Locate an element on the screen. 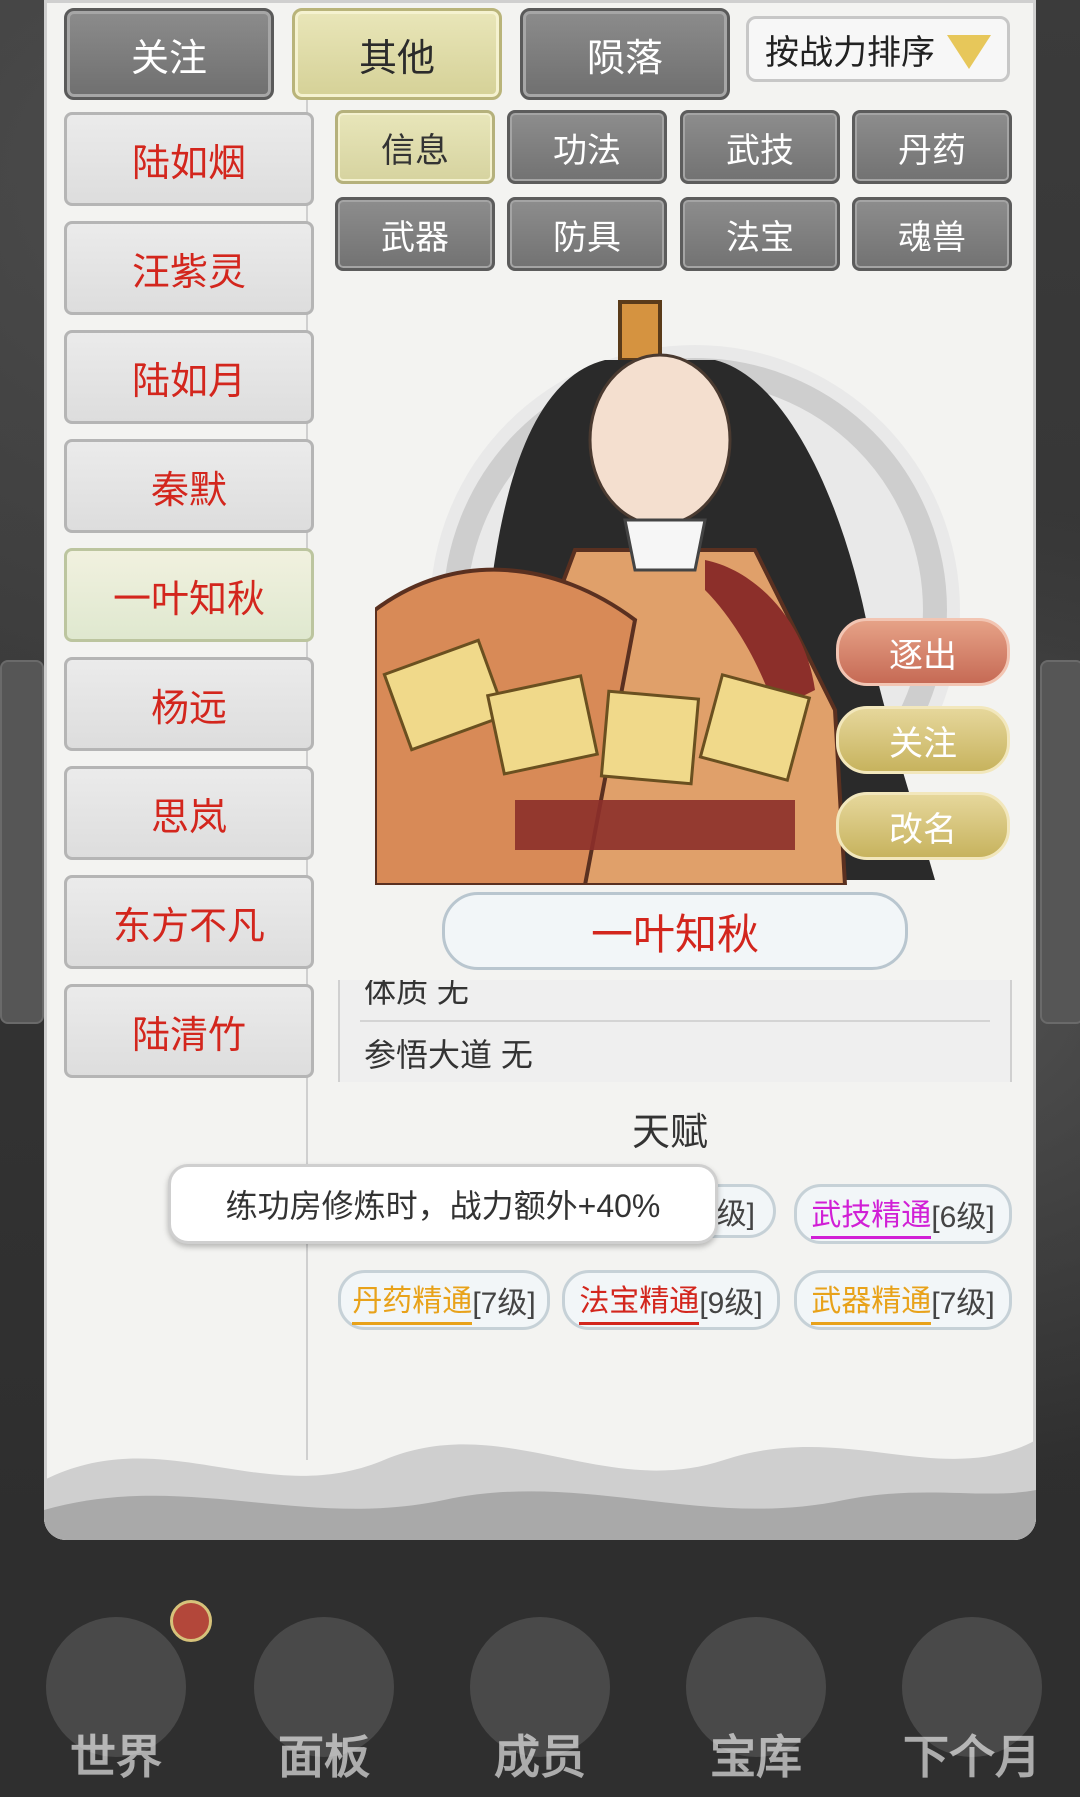  tab-follow: 关注 is located at coordinates (169, 54).